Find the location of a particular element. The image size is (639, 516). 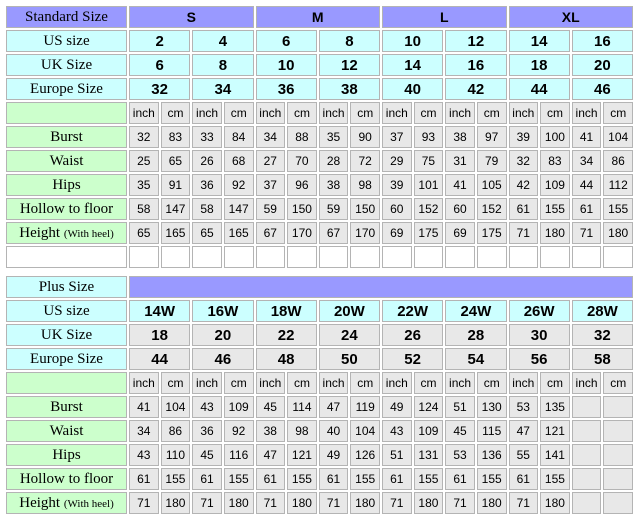

uk-size-value: 6 is located at coordinates (160, 65).